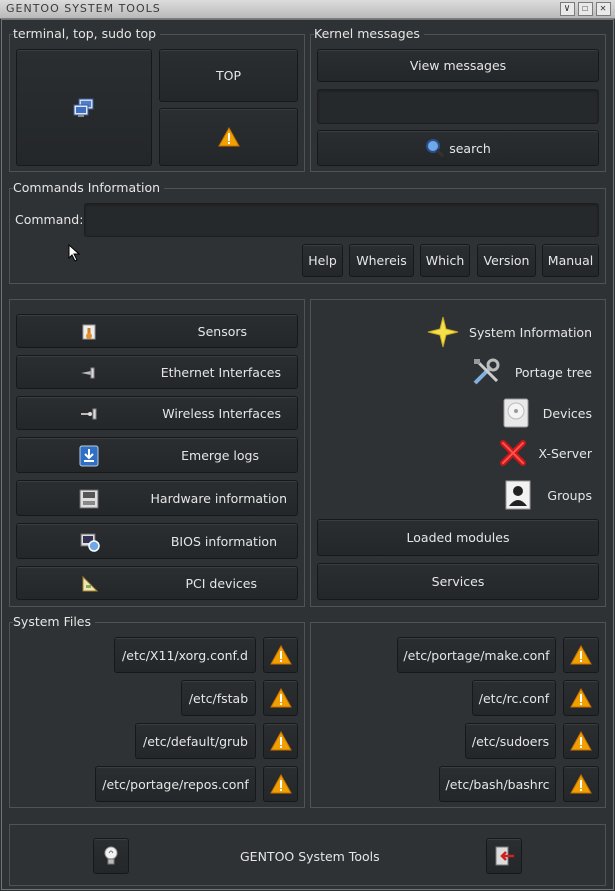 The height and width of the screenshot is (891, 615). Describe the element at coordinates (90, 542) in the screenshot. I see `bios-icon` at that location.